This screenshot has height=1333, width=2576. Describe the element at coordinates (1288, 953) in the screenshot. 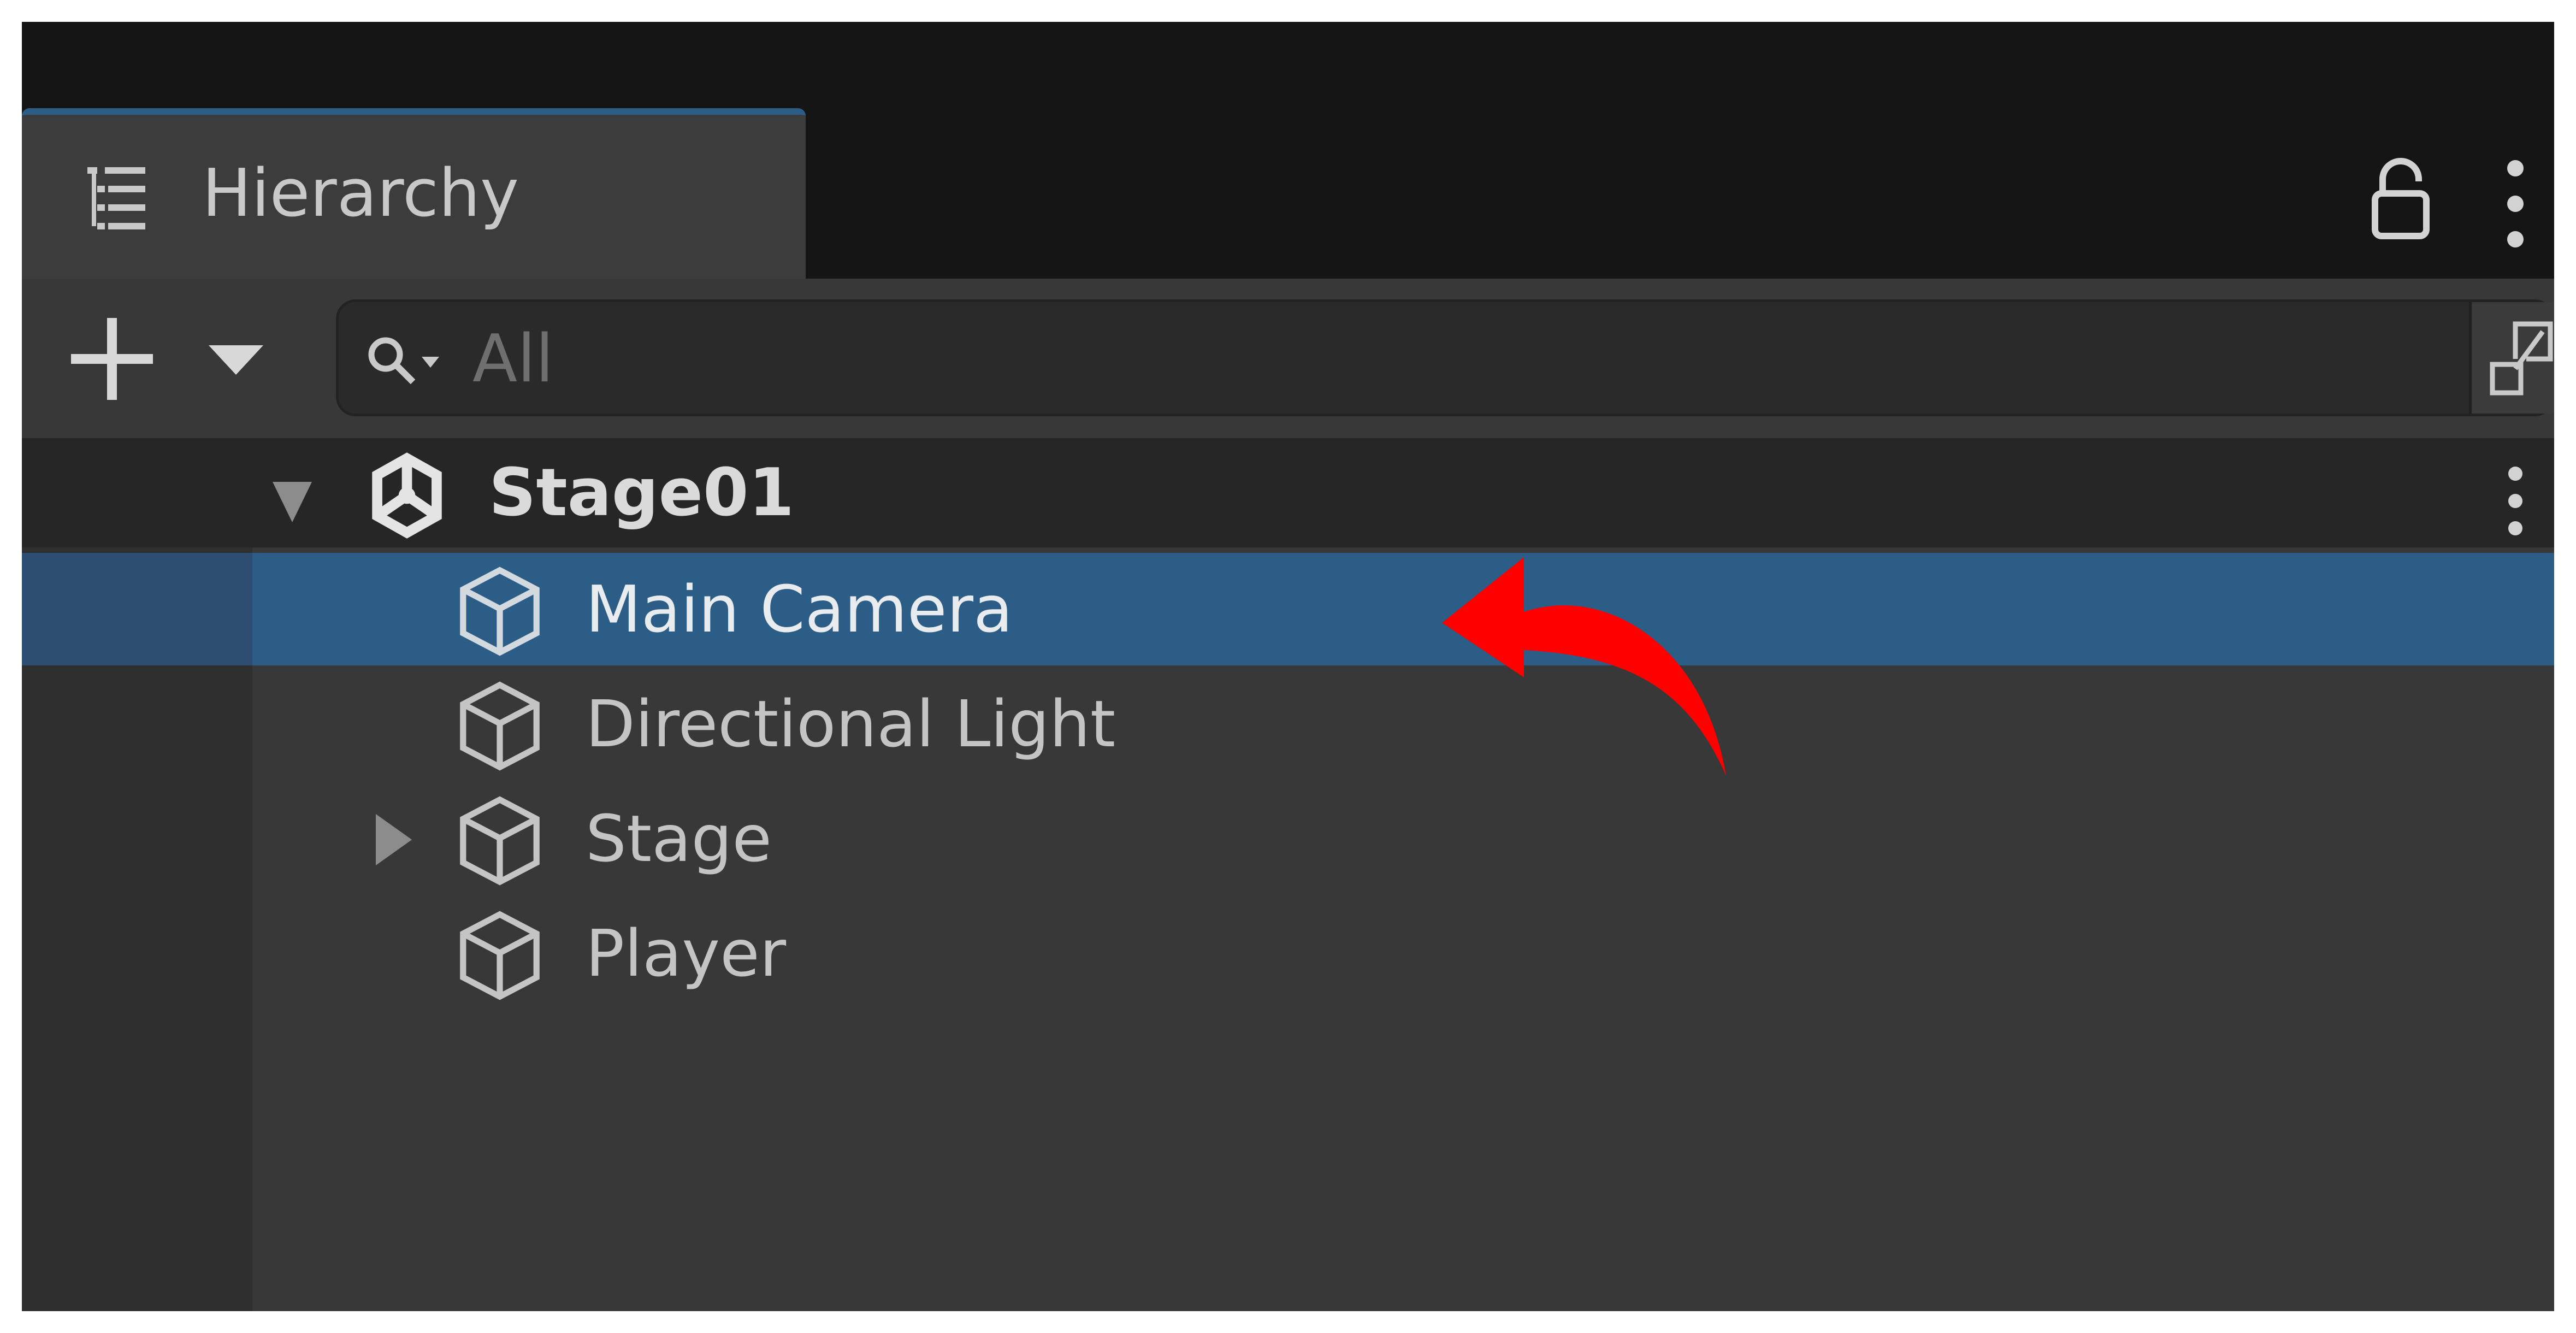

I see `tree-item-player: Player` at that location.